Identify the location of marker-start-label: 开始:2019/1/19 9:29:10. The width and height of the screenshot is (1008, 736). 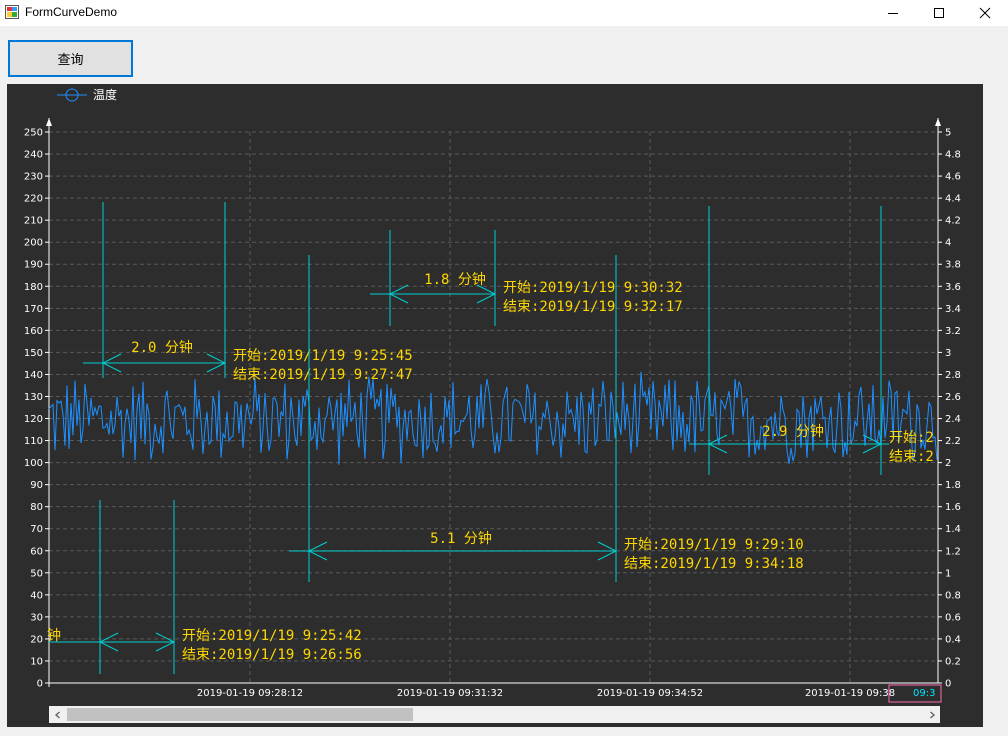
(714, 545).